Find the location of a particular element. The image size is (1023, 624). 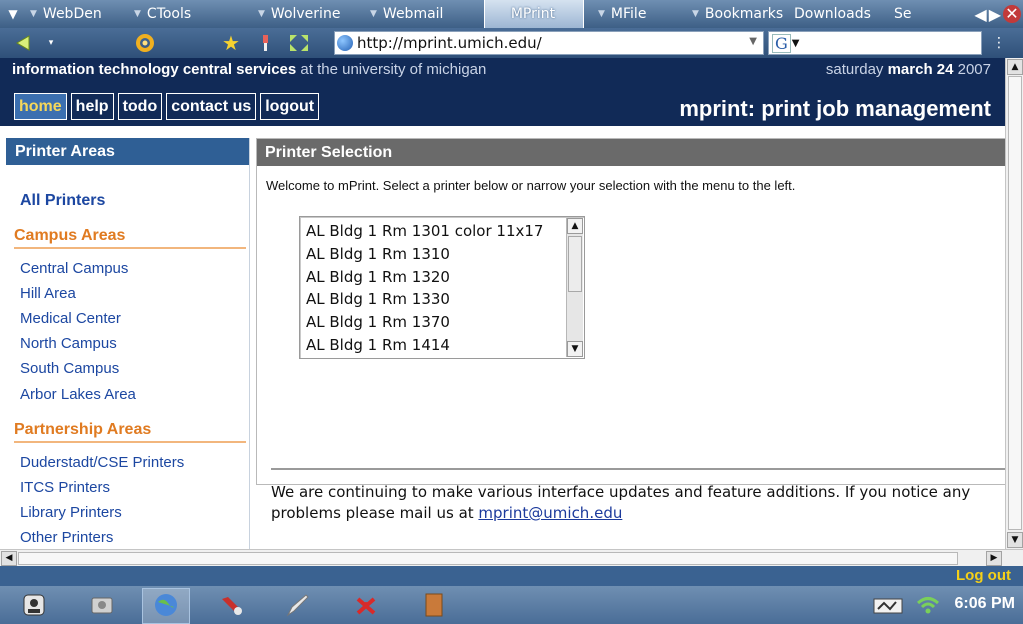

reader-app-icon is located at coordinates (434, 605).